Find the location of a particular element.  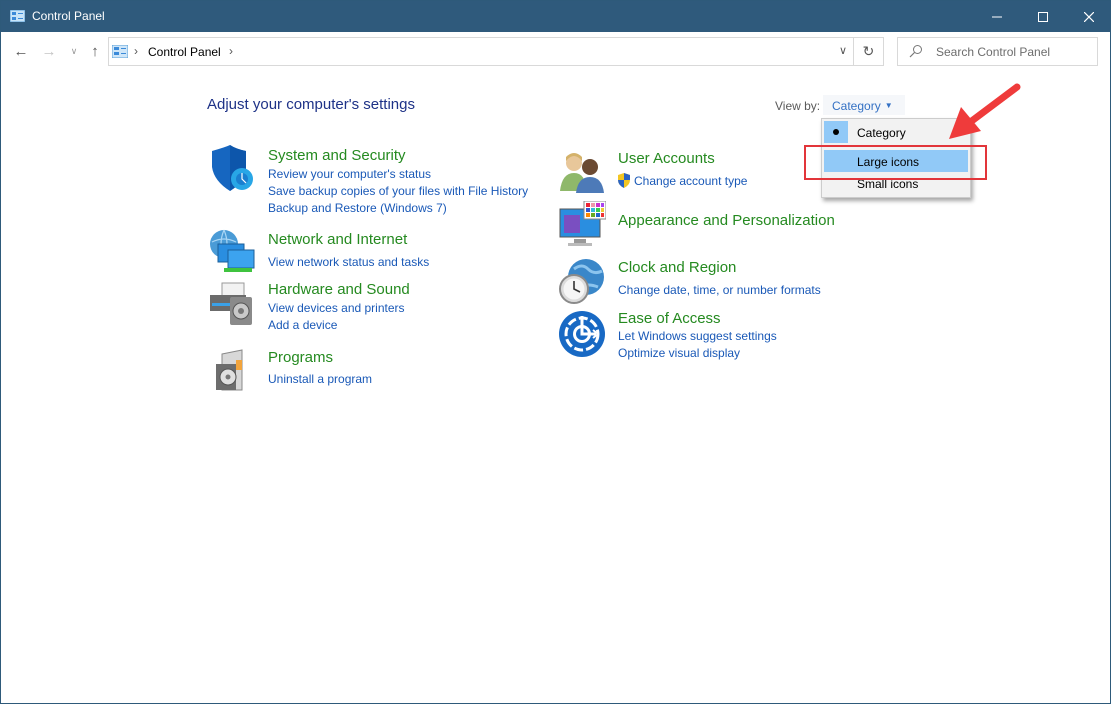

menu-item-label: Category is located at coordinates (881, 133).